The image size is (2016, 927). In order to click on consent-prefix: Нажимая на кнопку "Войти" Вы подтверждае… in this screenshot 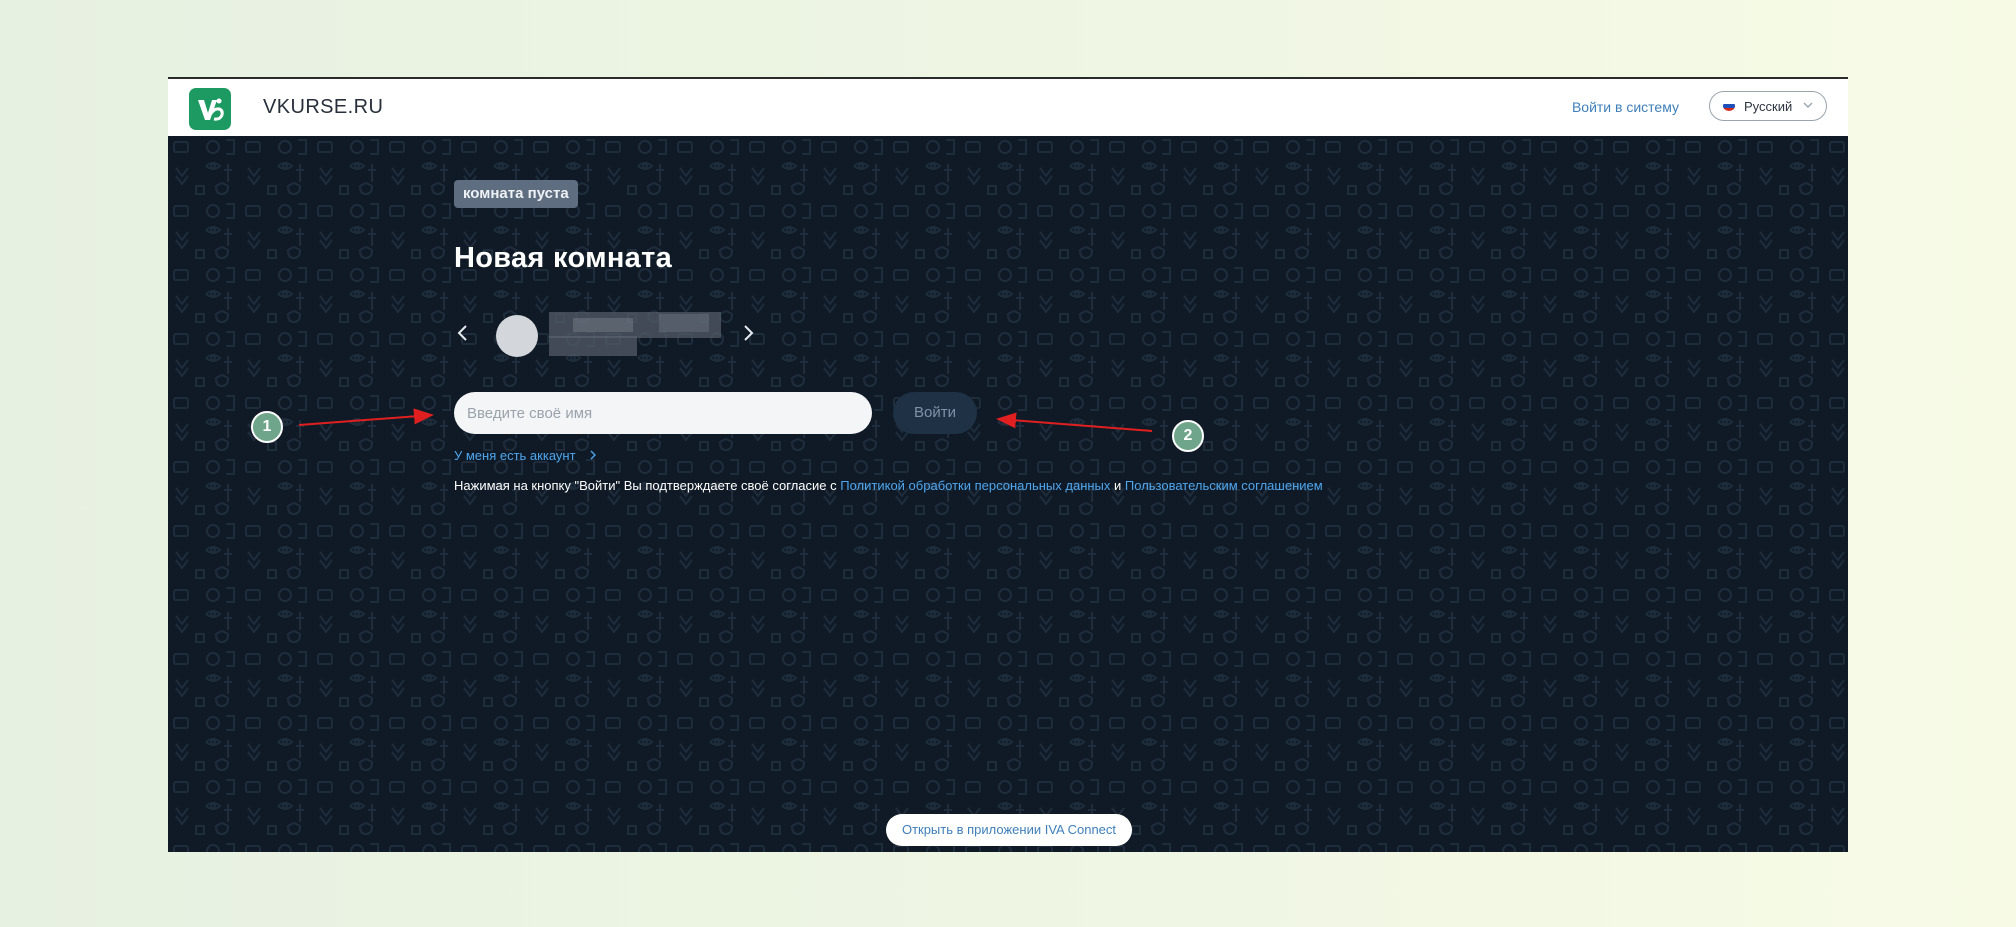, I will do `click(645, 485)`.